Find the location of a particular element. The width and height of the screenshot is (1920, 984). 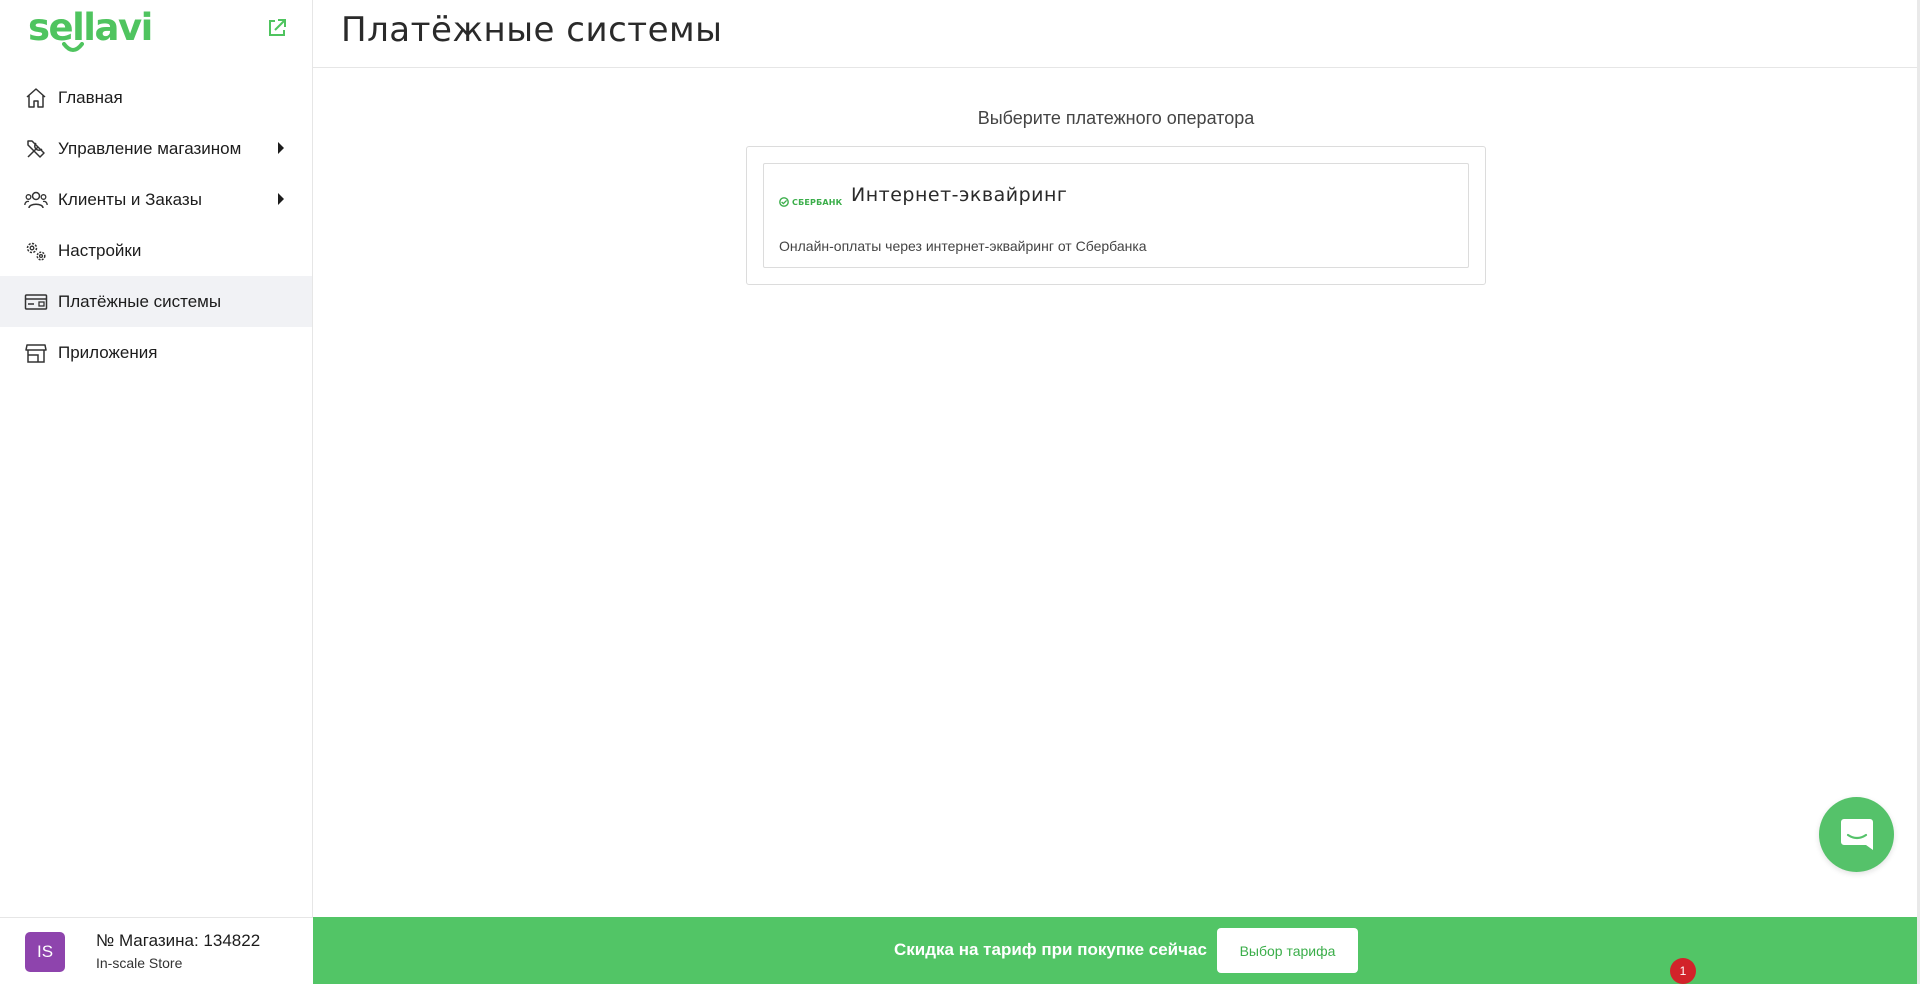

store-info: IS № Магазина: 134822 In-scale Store is located at coordinates (156, 950).